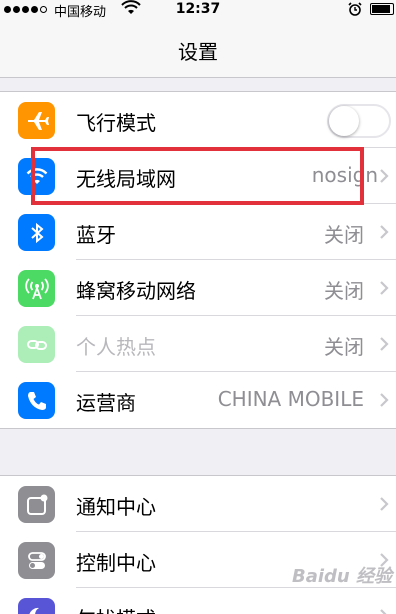 The width and height of the screenshot is (396, 614). I want to click on carrier-value: CHINA MOBILE, so click(290, 399).